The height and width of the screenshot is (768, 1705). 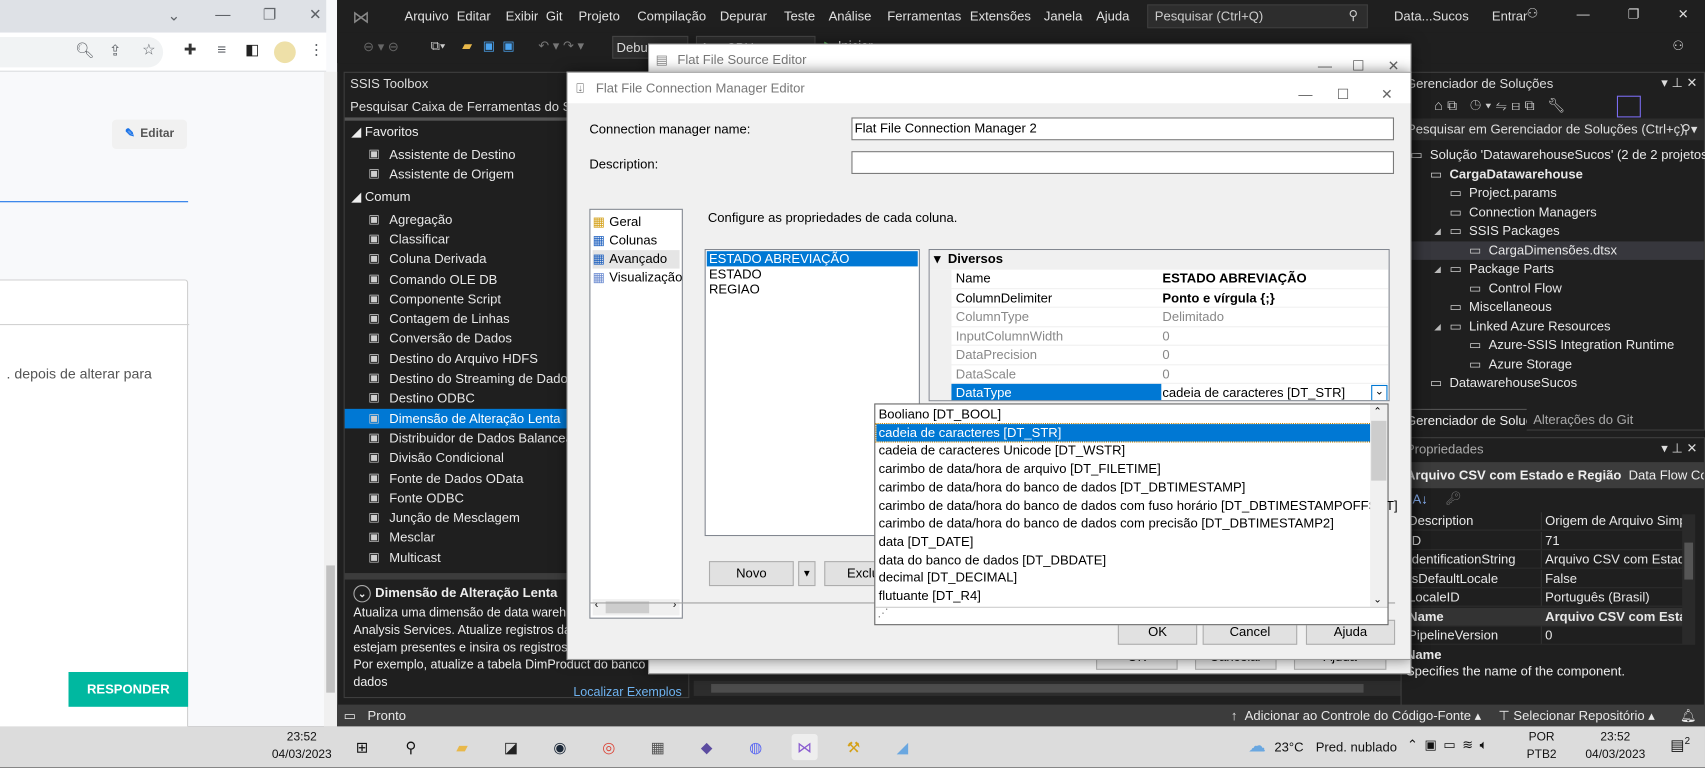 What do you see at coordinates (128, 689) in the screenshot?
I see `respond-button: RESPONDER` at bounding box center [128, 689].